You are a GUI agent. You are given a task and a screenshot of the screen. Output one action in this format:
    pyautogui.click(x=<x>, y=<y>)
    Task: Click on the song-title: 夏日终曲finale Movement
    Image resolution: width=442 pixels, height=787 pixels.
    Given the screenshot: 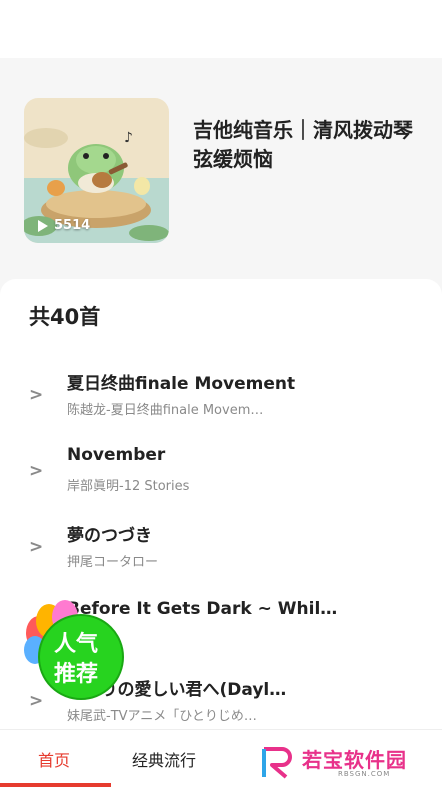 What is the action you would take?
    pyautogui.click(x=181, y=384)
    